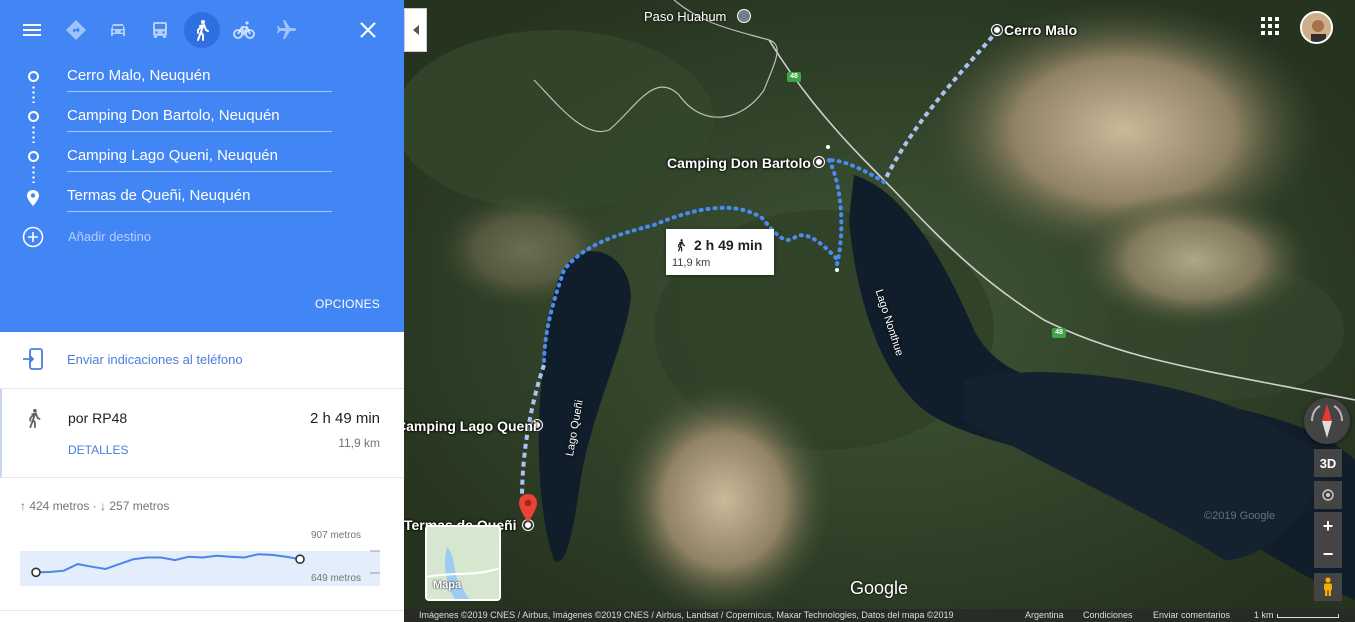 Image resolution: width=1355 pixels, height=622 pixels. What do you see at coordinates (1264, 615) in the screenshot?
I see `scale-label: 1 km` at bounding box center [1264, 615].